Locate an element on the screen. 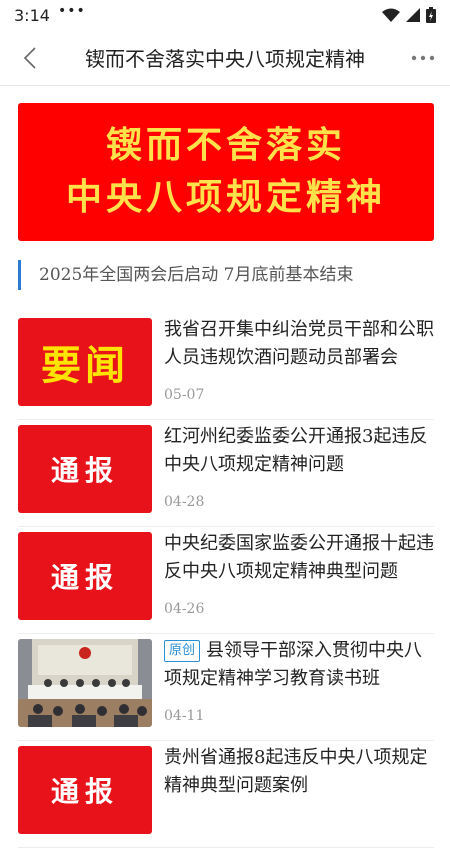  news-item: 通报 红河州纪委监委公开通报3起违反中央八项规定精神问题 04-28 is located at coordinates (226, 473).